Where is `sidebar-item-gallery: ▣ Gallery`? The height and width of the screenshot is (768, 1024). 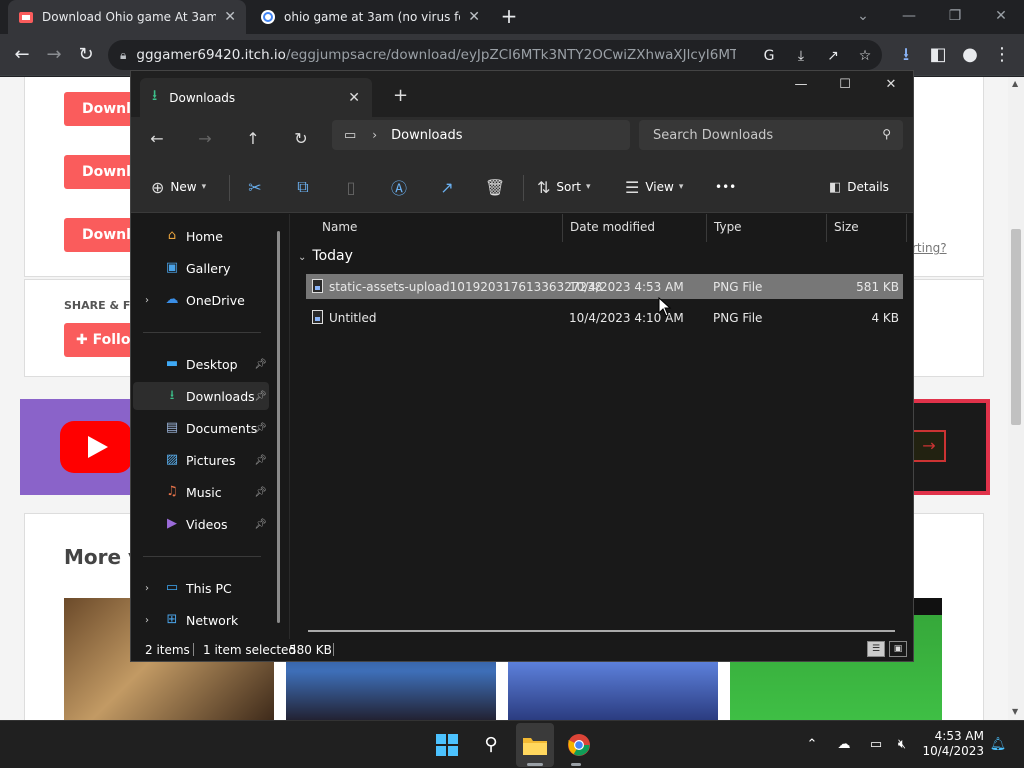
sidebar-item-gallery: ▣ Gallery is located at coordinates (201, 268).